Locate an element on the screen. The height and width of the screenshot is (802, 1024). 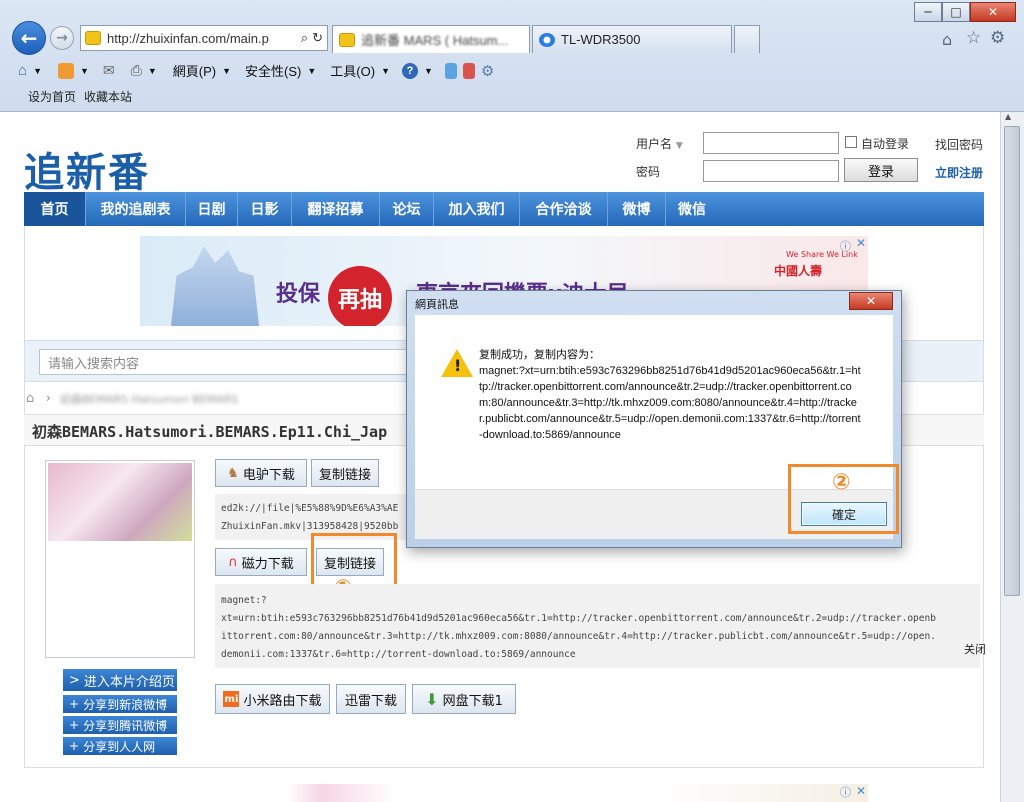
intro-page-label: 进入本片介绍页 is located at coordinates (129, 682).